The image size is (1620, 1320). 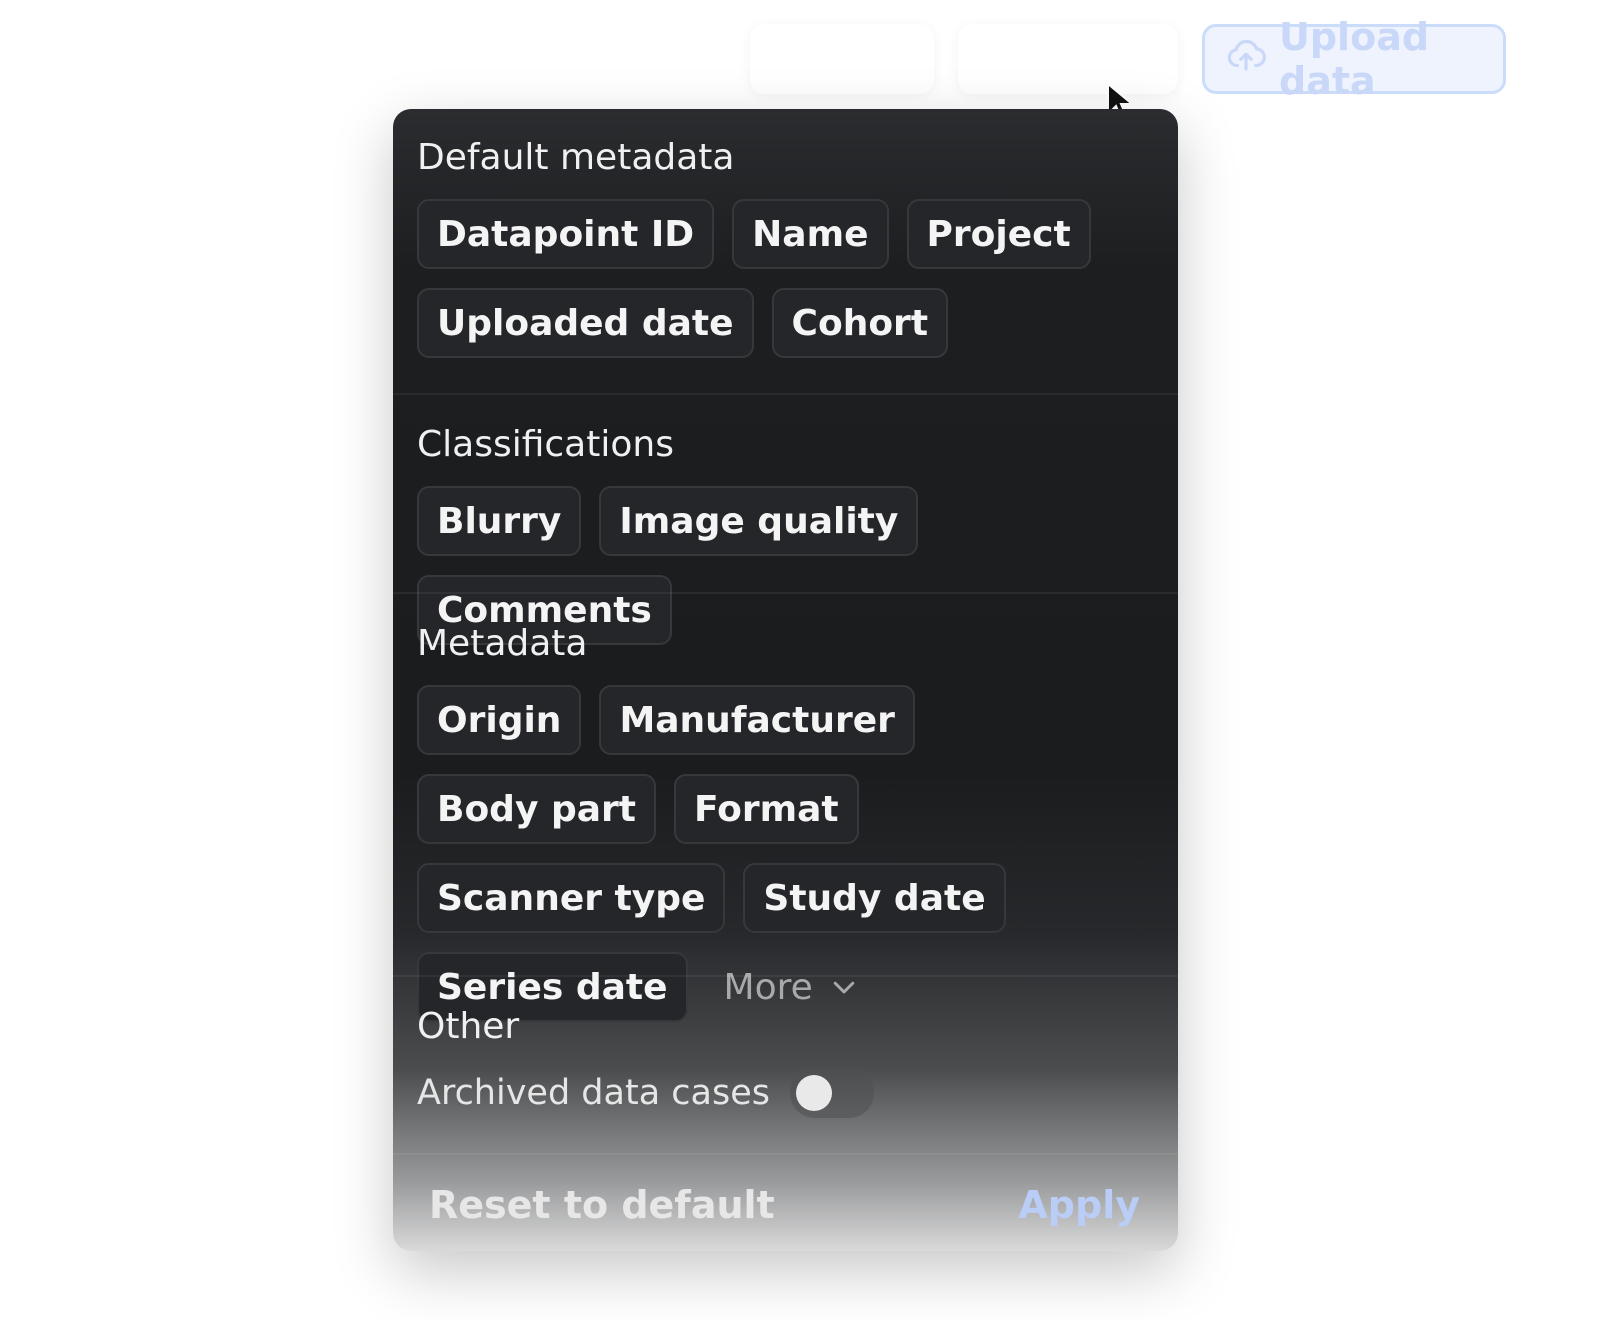 I want to click on upload-data-label: Upload data, so click(x=1354, y=59).